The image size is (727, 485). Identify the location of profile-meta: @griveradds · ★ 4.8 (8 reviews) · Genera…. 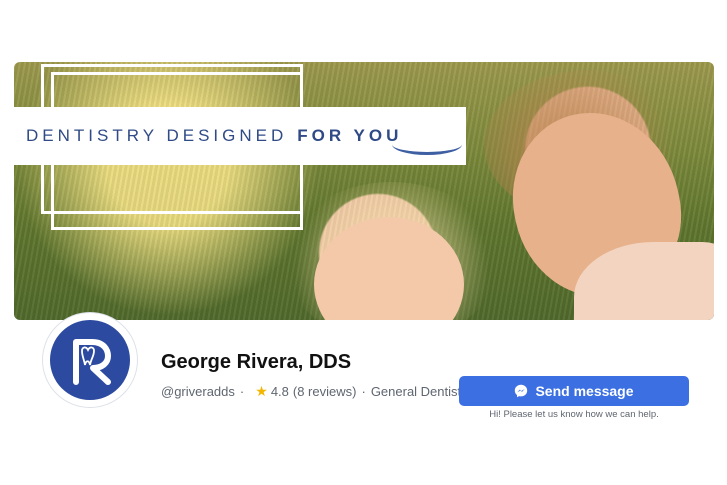
(311, 391).